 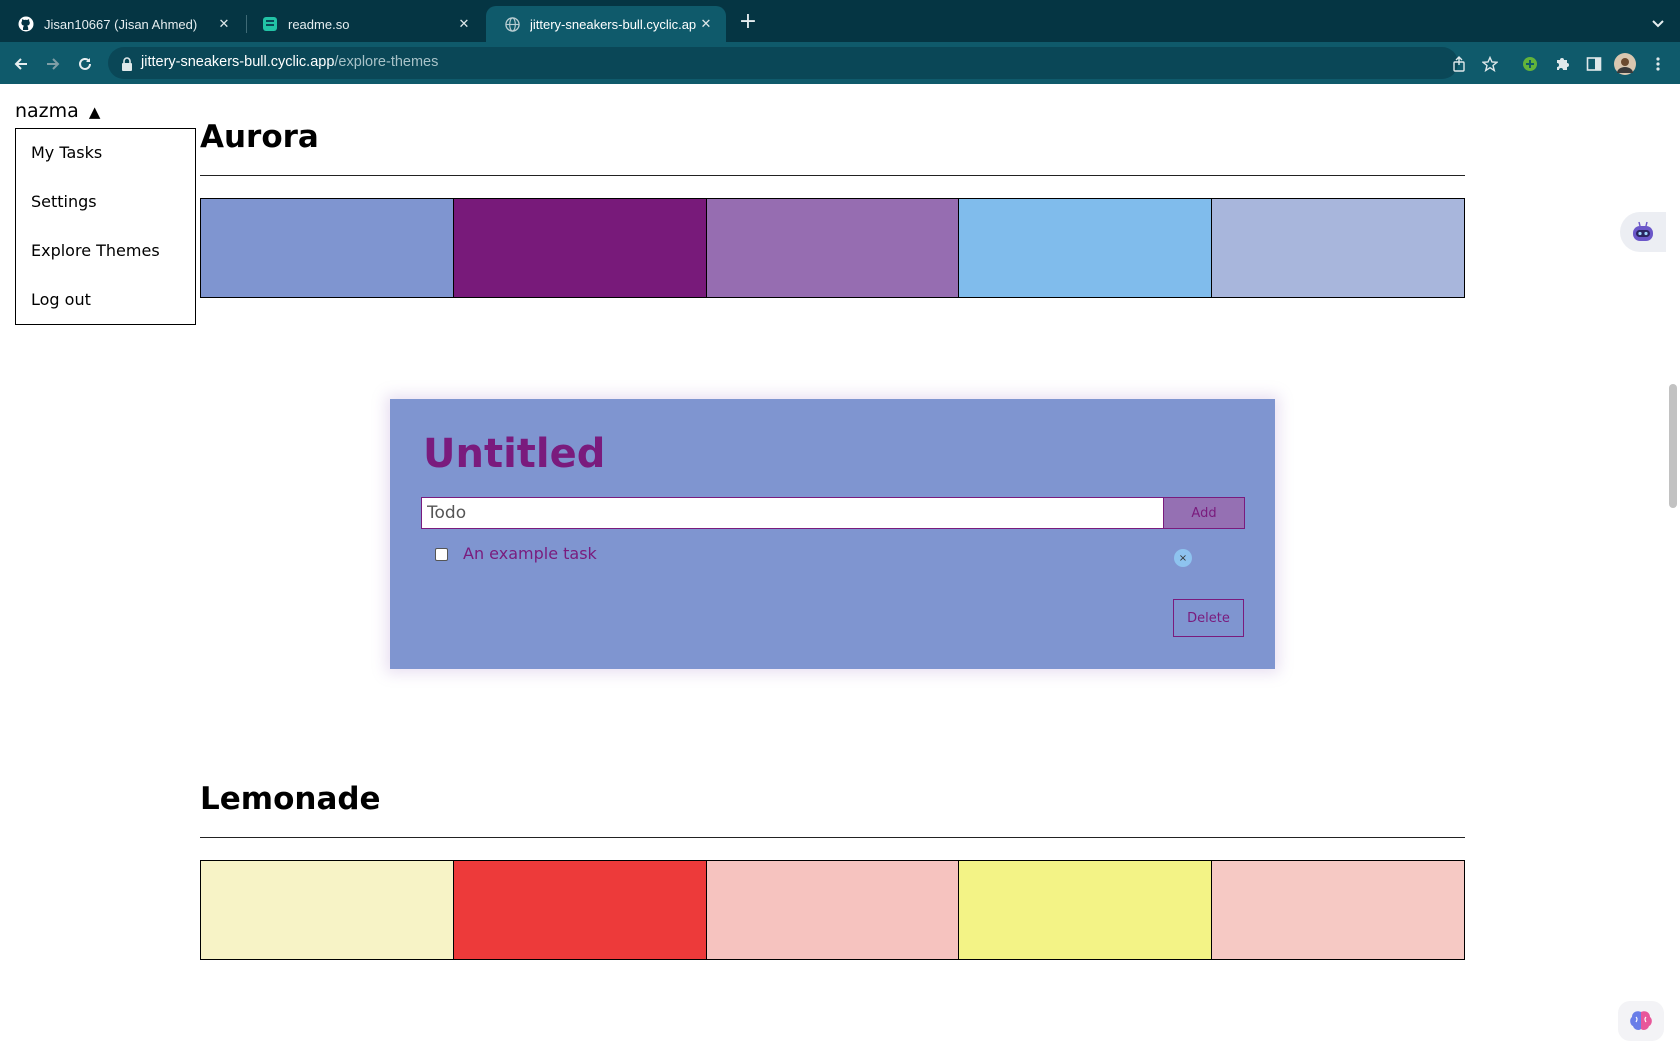 What do you see at coordinates (832, 534) in the screenshot?
I see `theme-preview-card: Untitled Add An example task × Delete` at bounding box center [832, 534].